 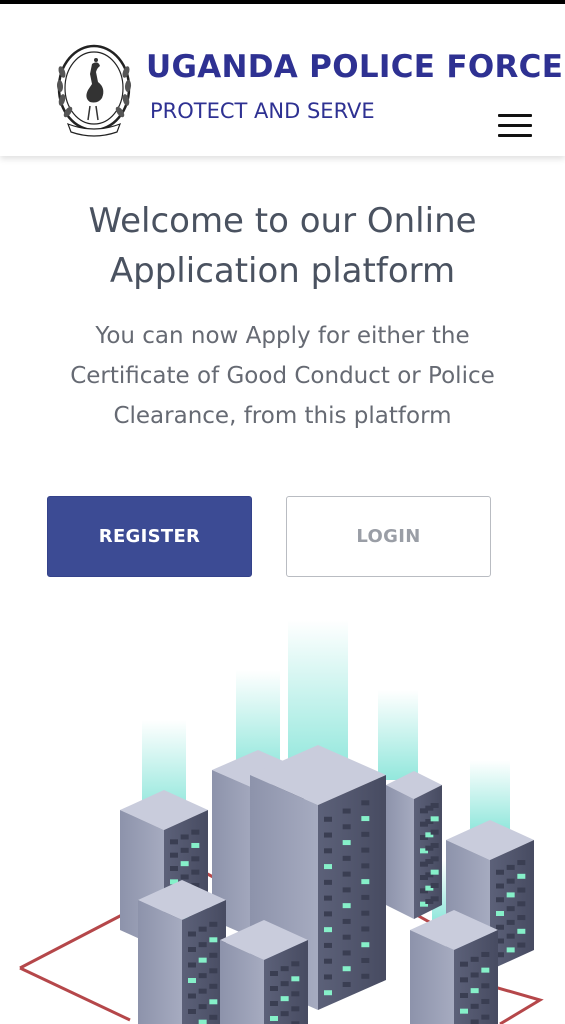 I want to click on page-title-line-2: Application platform, so click(x=282, y=271).